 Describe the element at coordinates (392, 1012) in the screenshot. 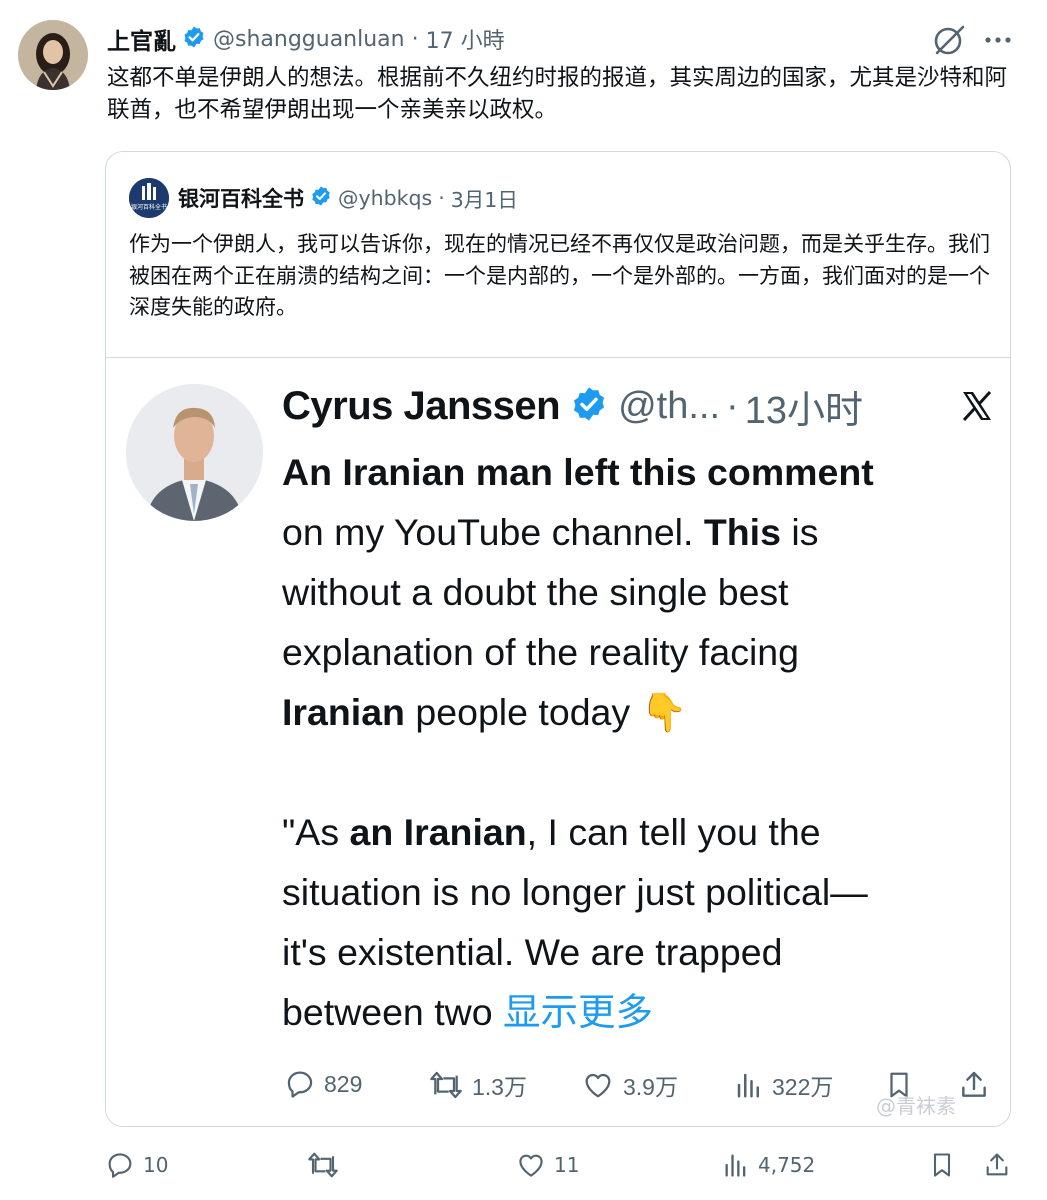

I see `text-segment: between two` at that location.